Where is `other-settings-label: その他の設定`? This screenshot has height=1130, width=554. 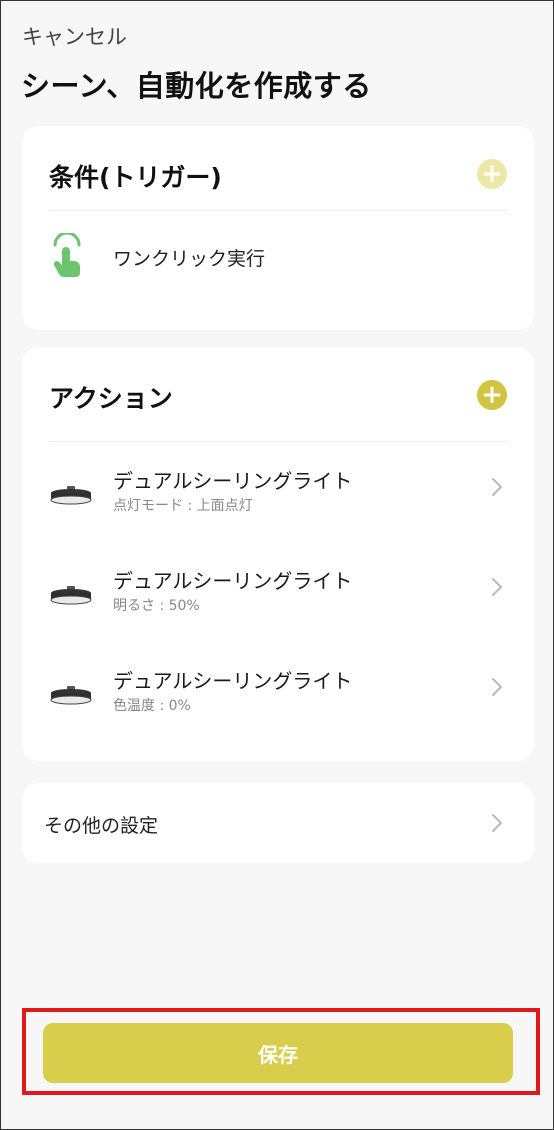 other-settings-label: その他の設定 is located at coordinates (101, 826).